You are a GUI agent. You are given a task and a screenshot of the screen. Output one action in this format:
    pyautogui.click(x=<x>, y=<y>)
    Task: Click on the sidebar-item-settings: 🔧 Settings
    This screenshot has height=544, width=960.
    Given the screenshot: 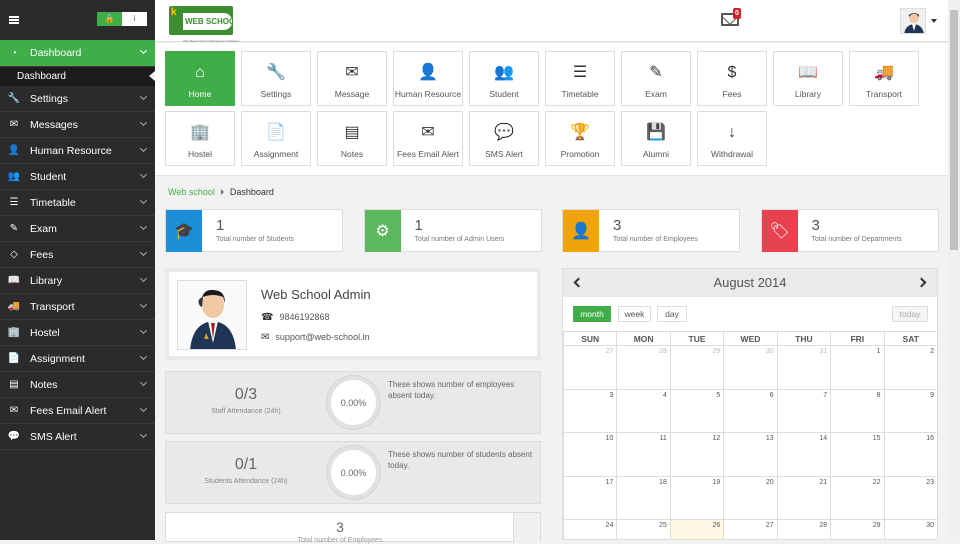 What is the action you would take?
    pyautogui.click(x=77, y=99)
    